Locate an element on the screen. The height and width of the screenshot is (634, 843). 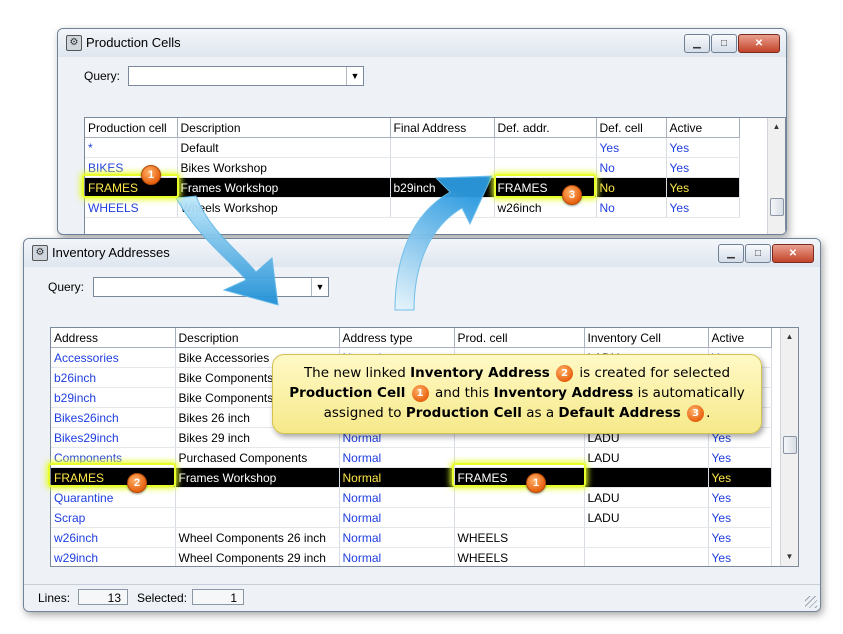
cell-description: Wheel Components 29 inch is located at coordinates (257, 556).